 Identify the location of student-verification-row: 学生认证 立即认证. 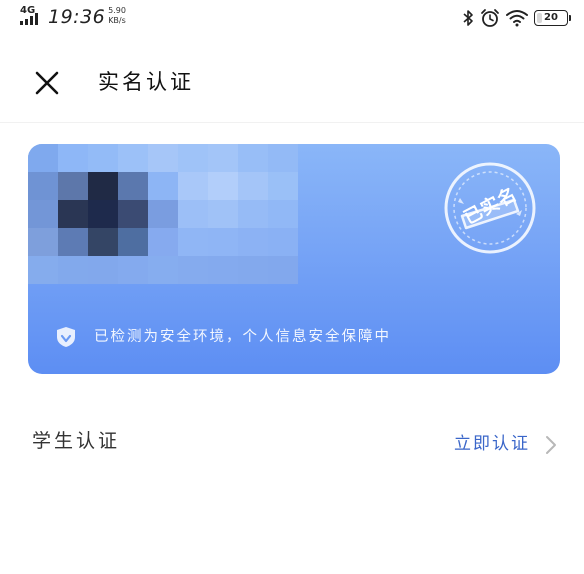
(292, 443).